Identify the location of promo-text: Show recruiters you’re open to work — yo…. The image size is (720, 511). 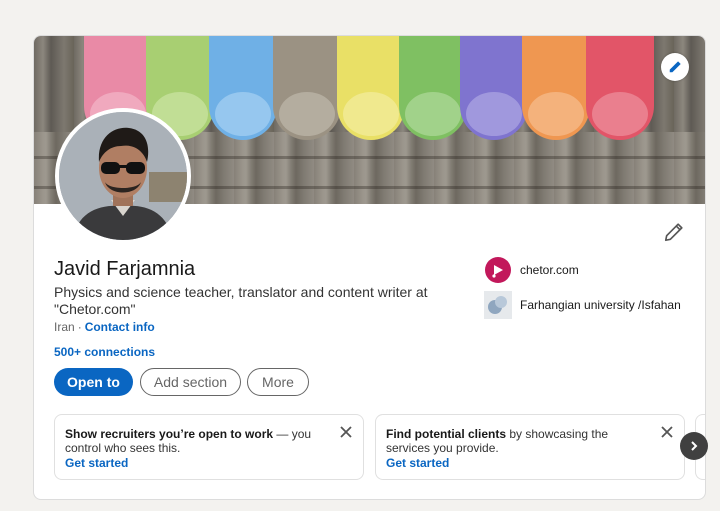
(192, 448).